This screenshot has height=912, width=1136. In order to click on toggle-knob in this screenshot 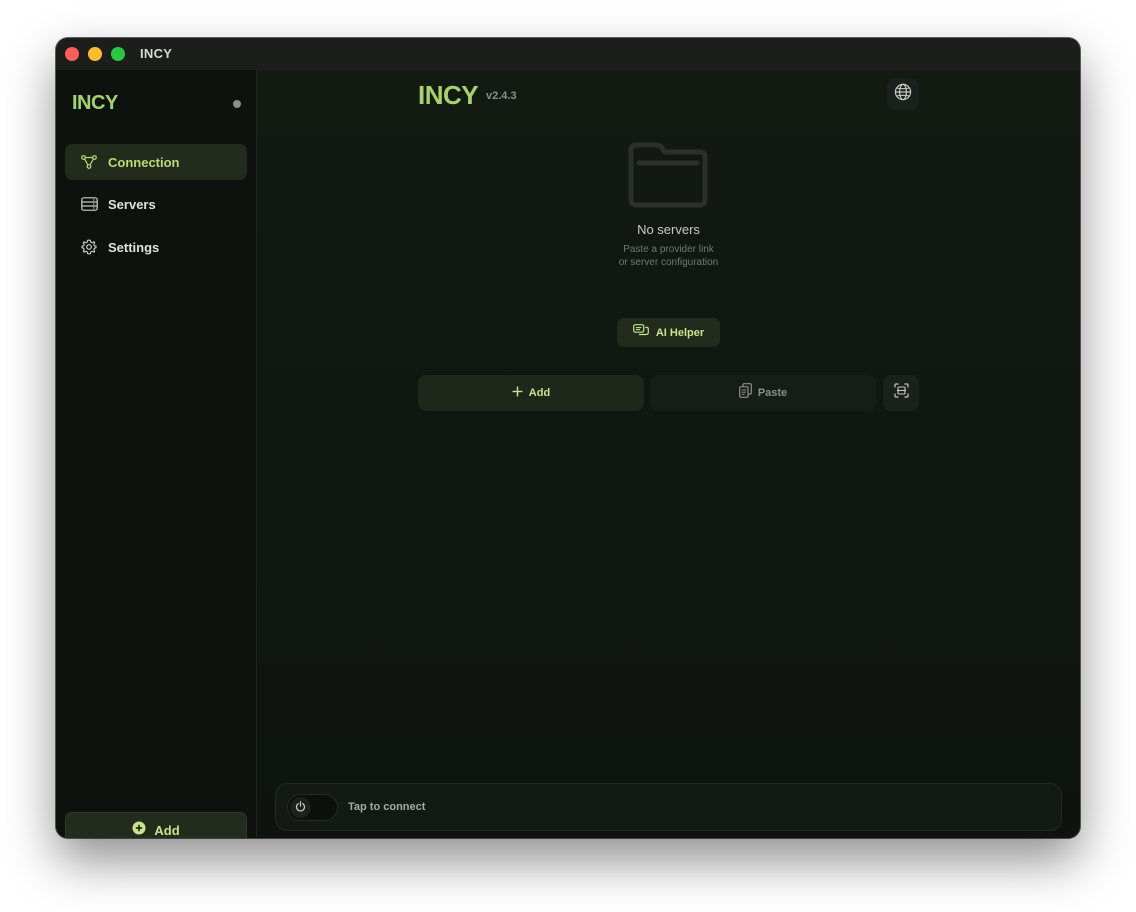, I will do `click(300, 807)`.